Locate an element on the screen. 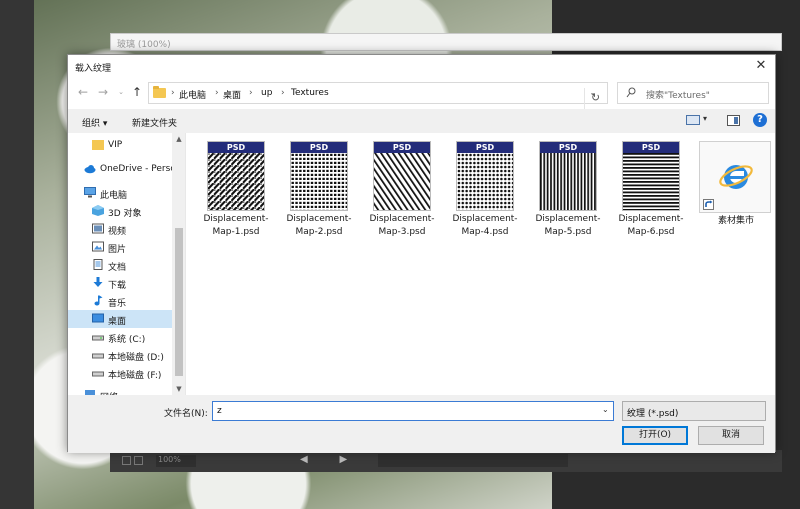 The image size is (800, 509). file-item-map-2: PSD Displacement- Map-2.psd is located at coordinates (319, 191).